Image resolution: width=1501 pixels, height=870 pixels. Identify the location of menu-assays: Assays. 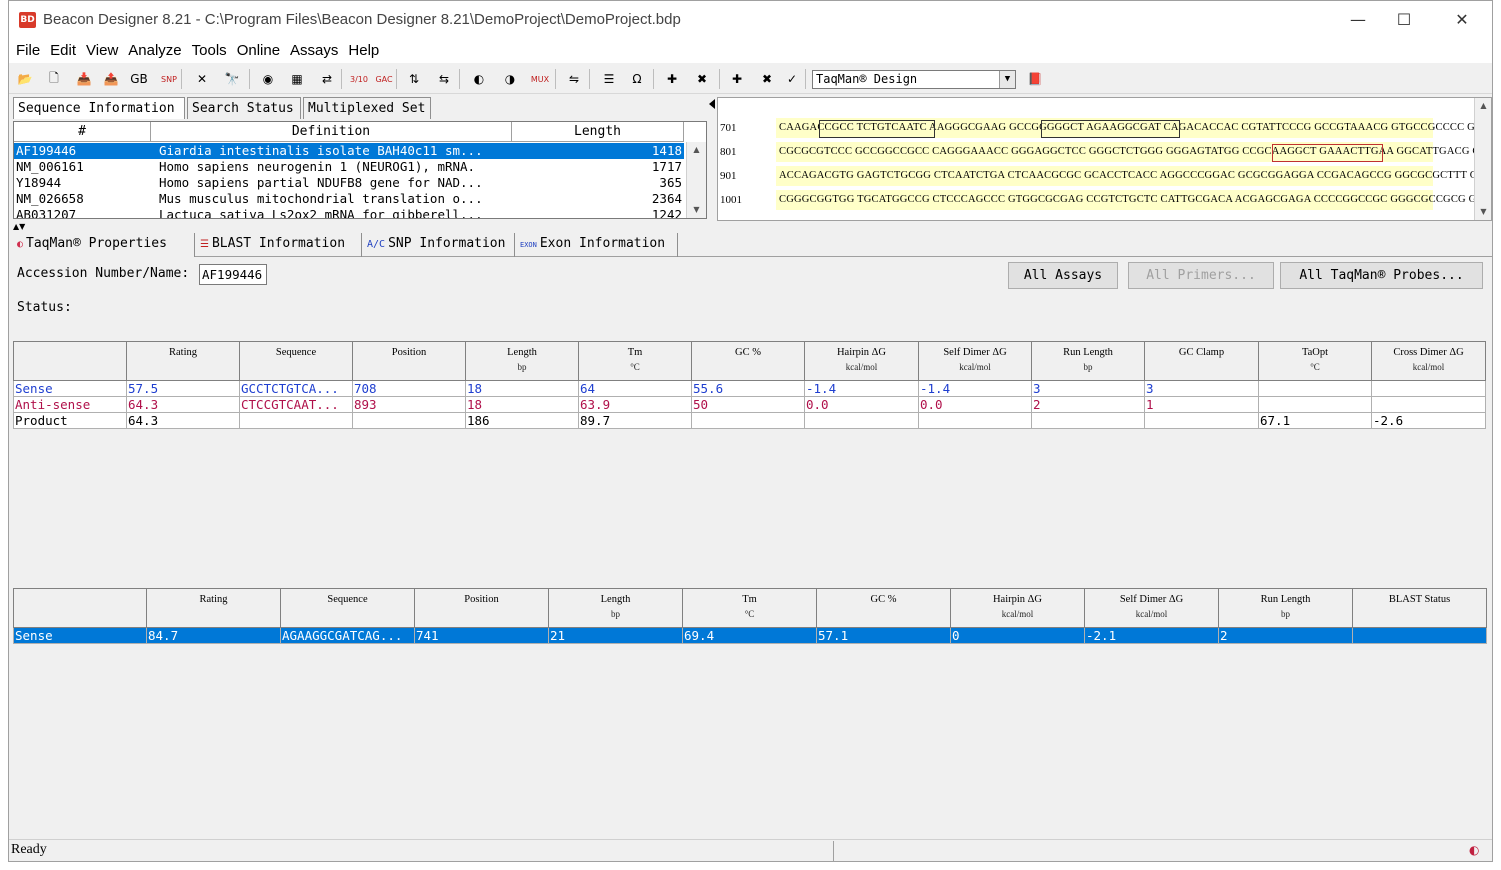
(314, 51).